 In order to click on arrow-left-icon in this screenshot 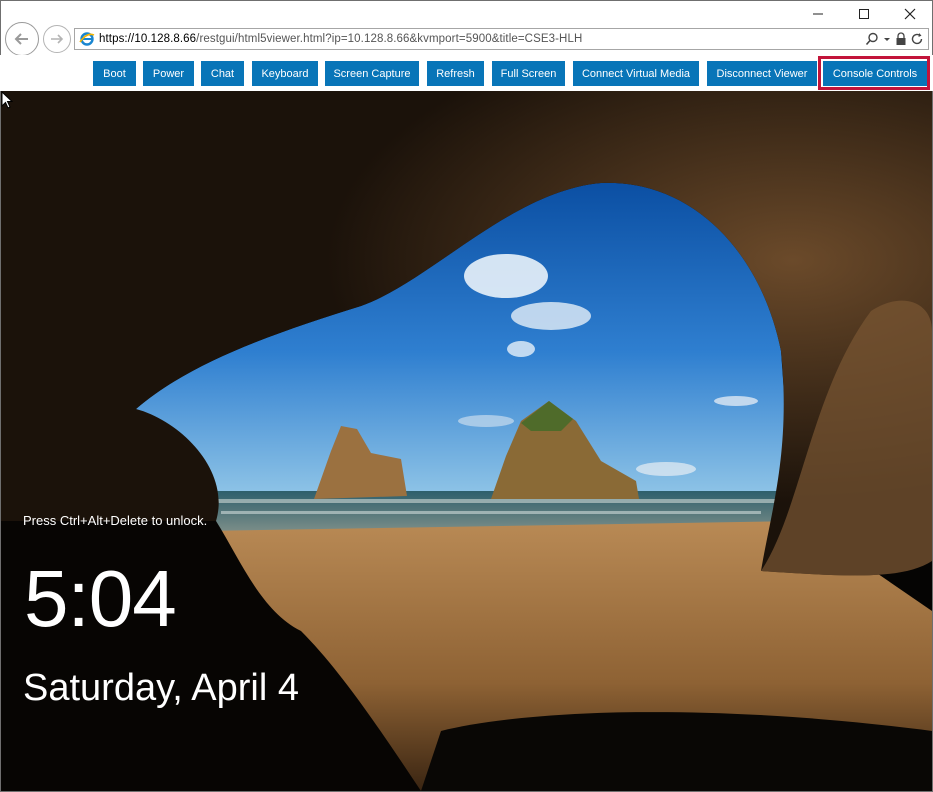, I will do `click(21, 39)`.